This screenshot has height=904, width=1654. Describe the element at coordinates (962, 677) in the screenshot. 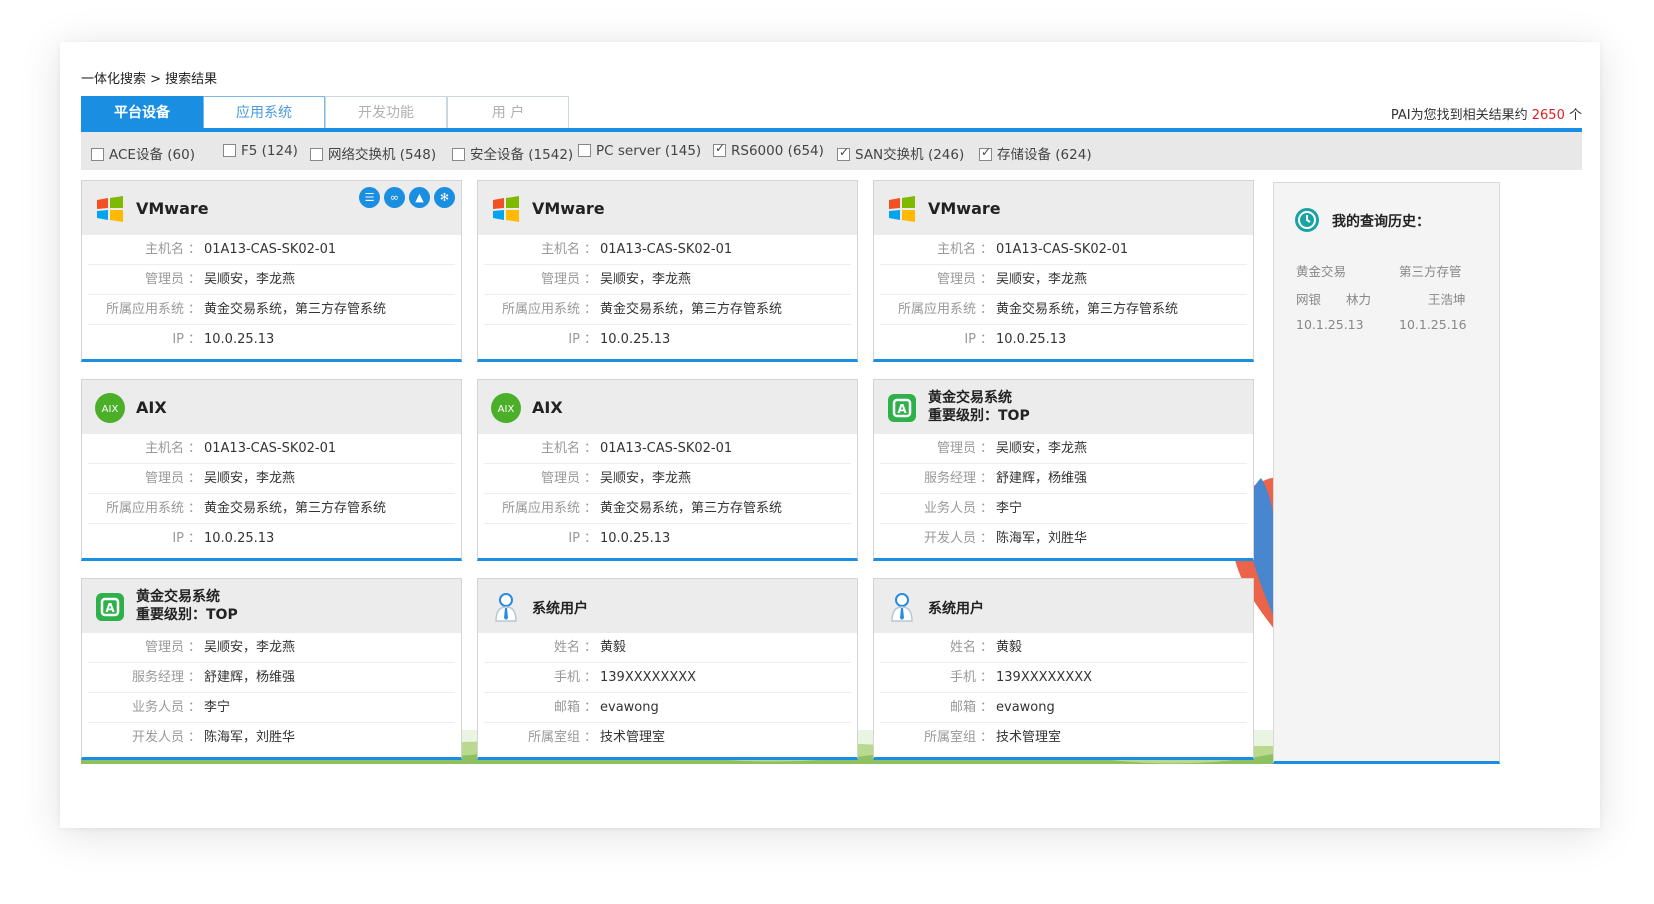

I see `row-label: 手机` at that location.